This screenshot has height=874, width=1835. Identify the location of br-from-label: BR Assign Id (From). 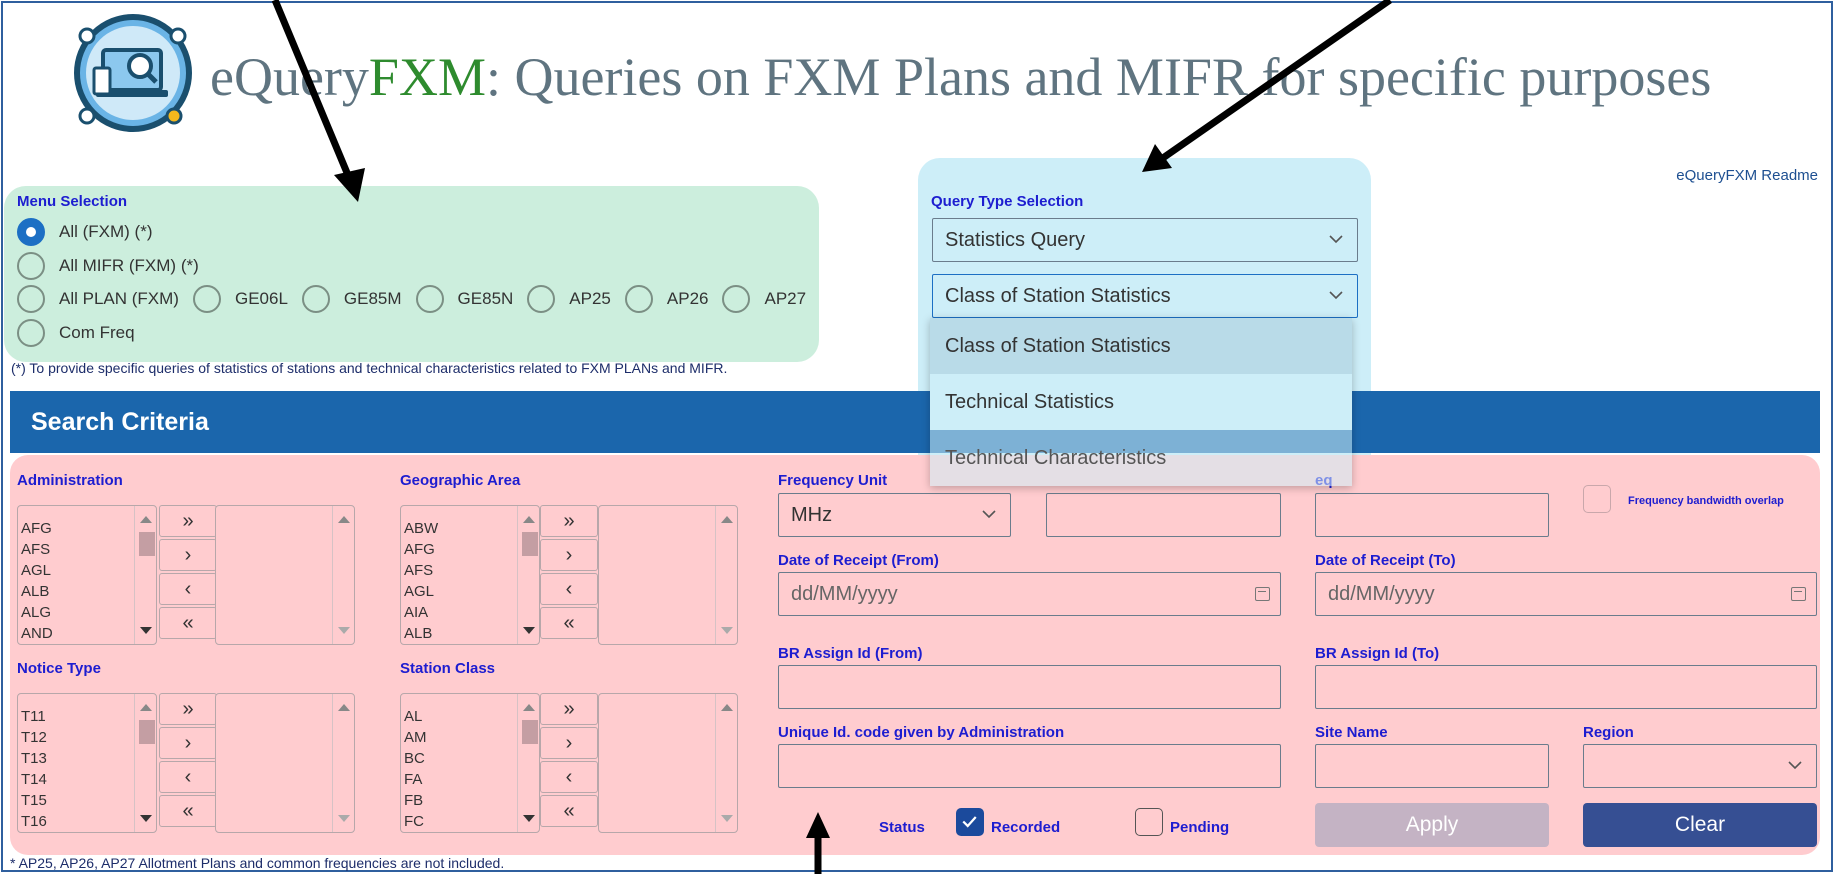
(850, 653).